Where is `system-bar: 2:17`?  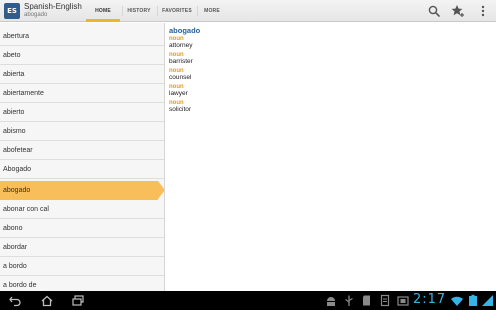 system-bar: 2:17 is located at coordinates (248, 300).